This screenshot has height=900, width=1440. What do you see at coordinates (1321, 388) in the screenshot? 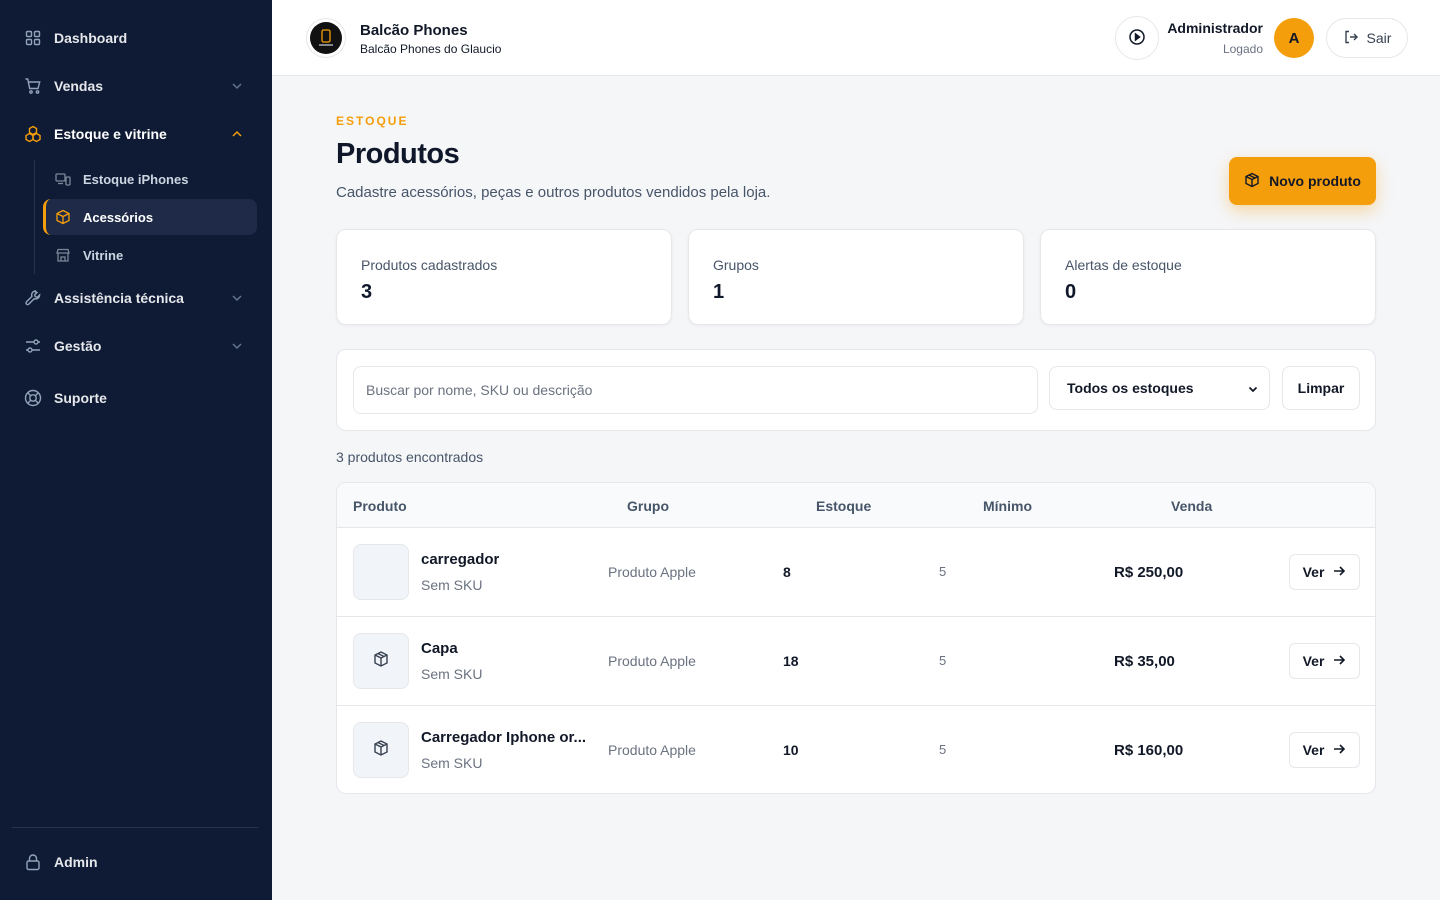
I see `clear-filters-button: Limpar` at bounding box center [1321, 388].